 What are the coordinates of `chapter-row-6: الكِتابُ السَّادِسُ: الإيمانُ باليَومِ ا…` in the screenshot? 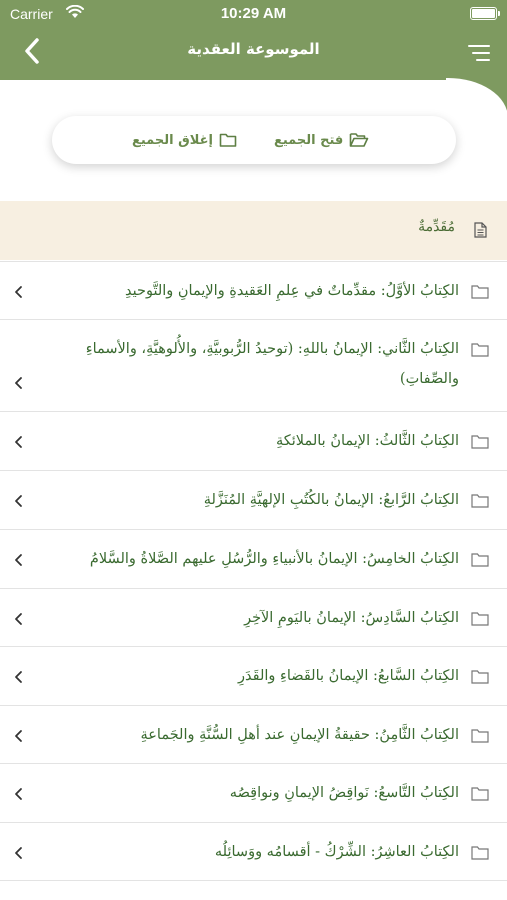 It's located at (253, 617).